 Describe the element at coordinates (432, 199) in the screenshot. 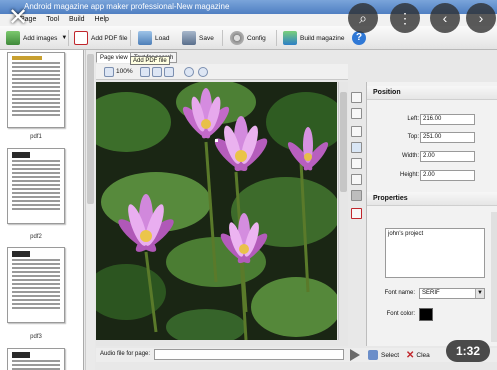

I see `properties-section-title: Properties` at that location.